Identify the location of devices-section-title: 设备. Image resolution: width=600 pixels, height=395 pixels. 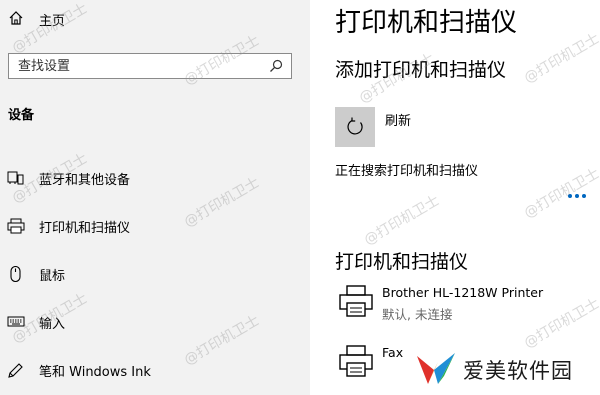
(21, 115).